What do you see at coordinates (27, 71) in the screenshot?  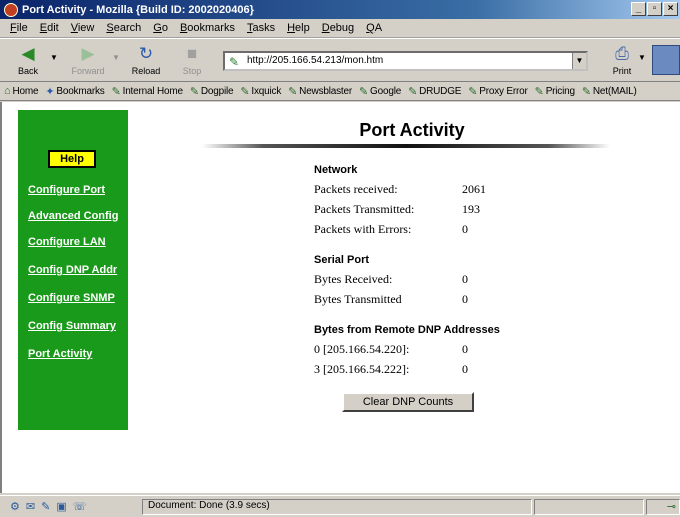 I see `back-label: Back` at bounding box center [27, 71].